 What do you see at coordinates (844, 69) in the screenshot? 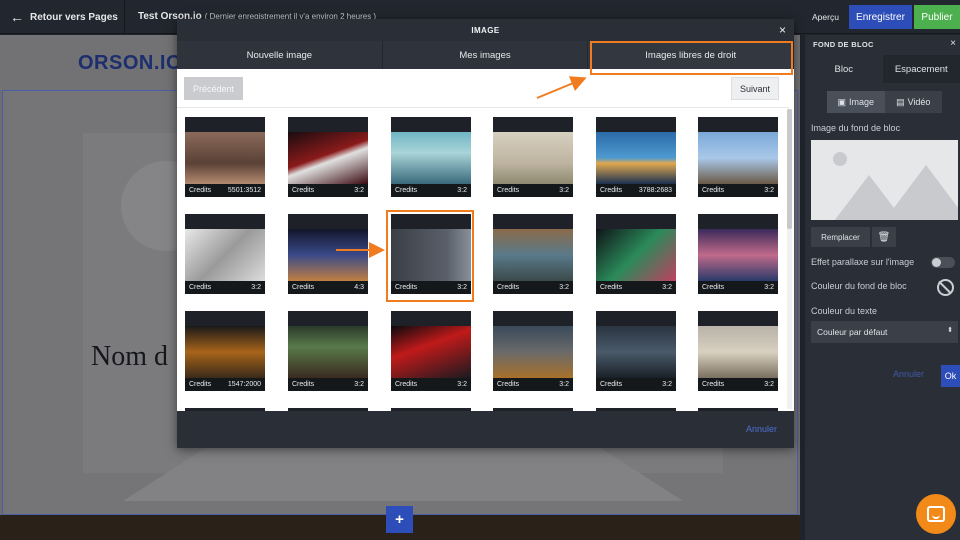
I see `tab-bloc: Bloc` at bounding box center [844, 69].